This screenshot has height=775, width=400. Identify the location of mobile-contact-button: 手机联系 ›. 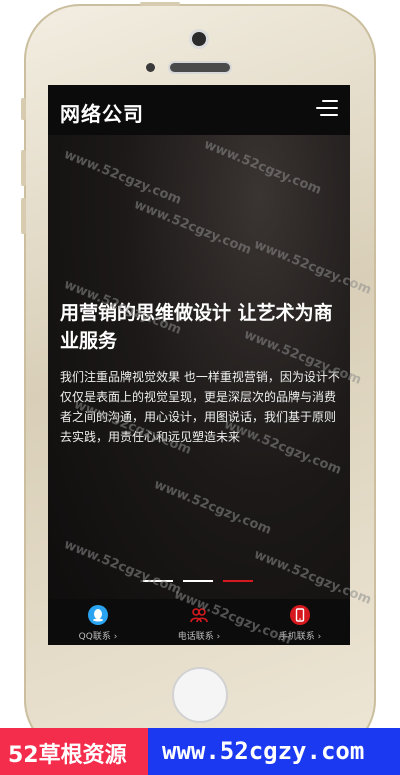
(300, 623).